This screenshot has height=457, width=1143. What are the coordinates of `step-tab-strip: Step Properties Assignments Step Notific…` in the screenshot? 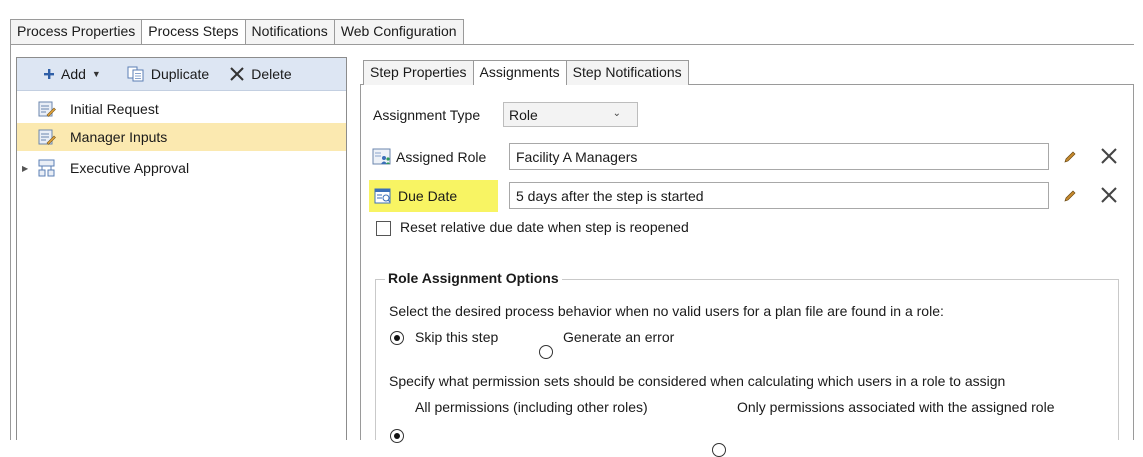 It's located at (526, 72).